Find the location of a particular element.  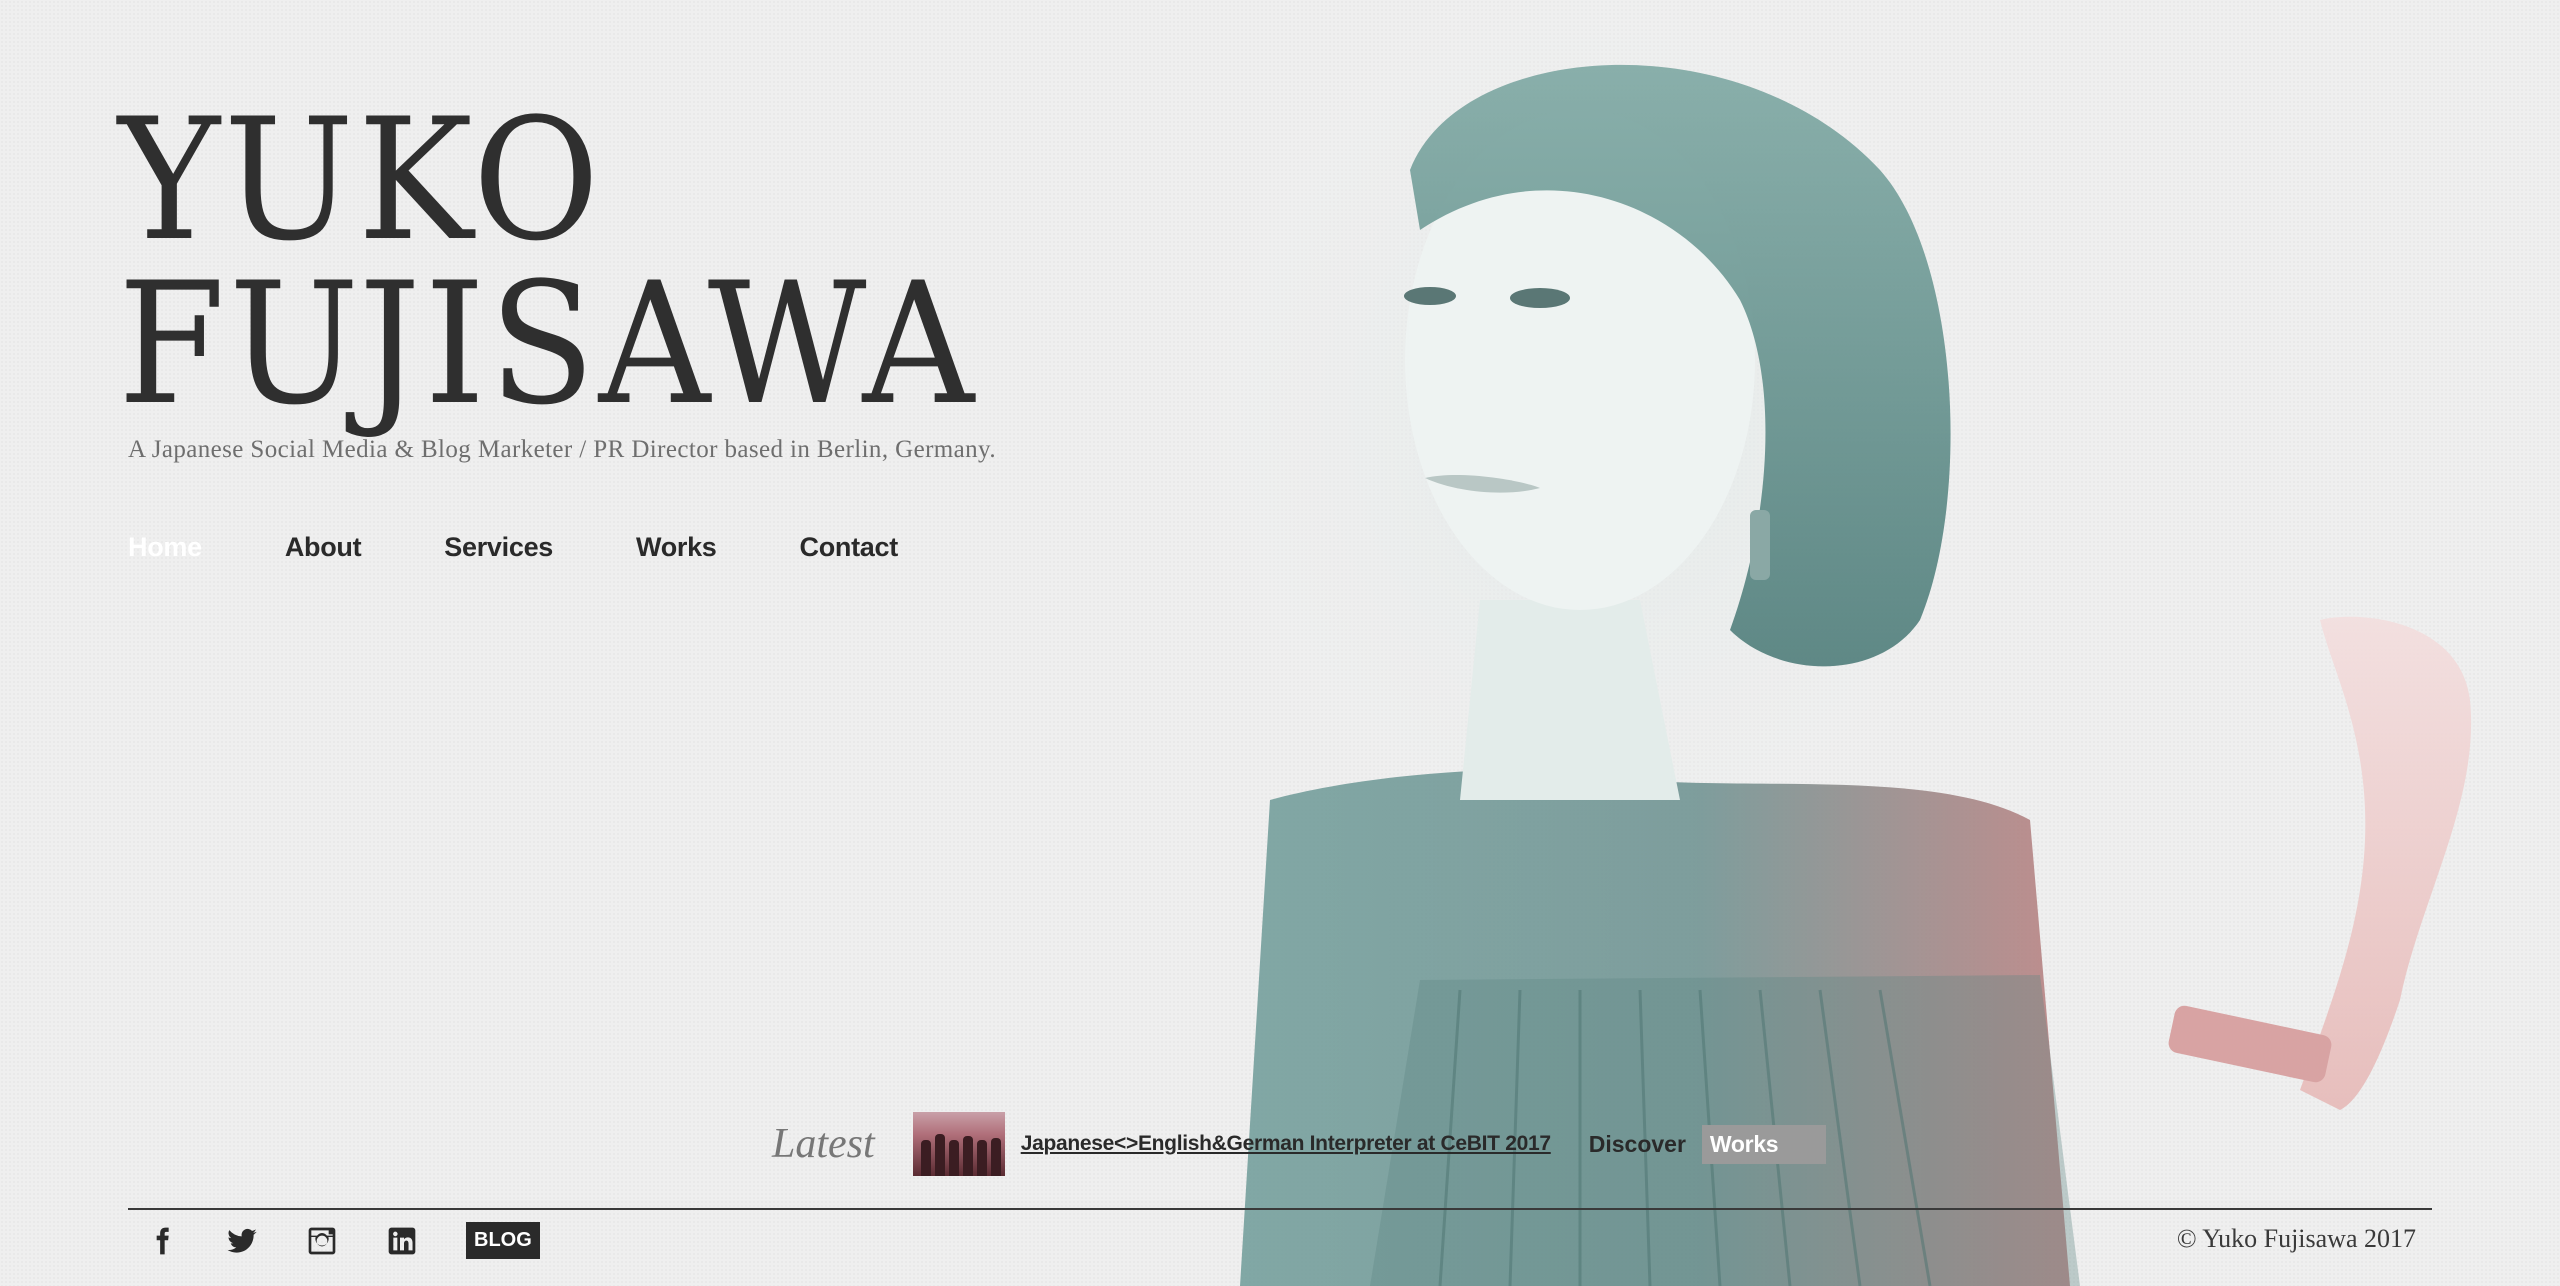

site-title-line2: FUJISAWA is located at coordinates (548, 344).